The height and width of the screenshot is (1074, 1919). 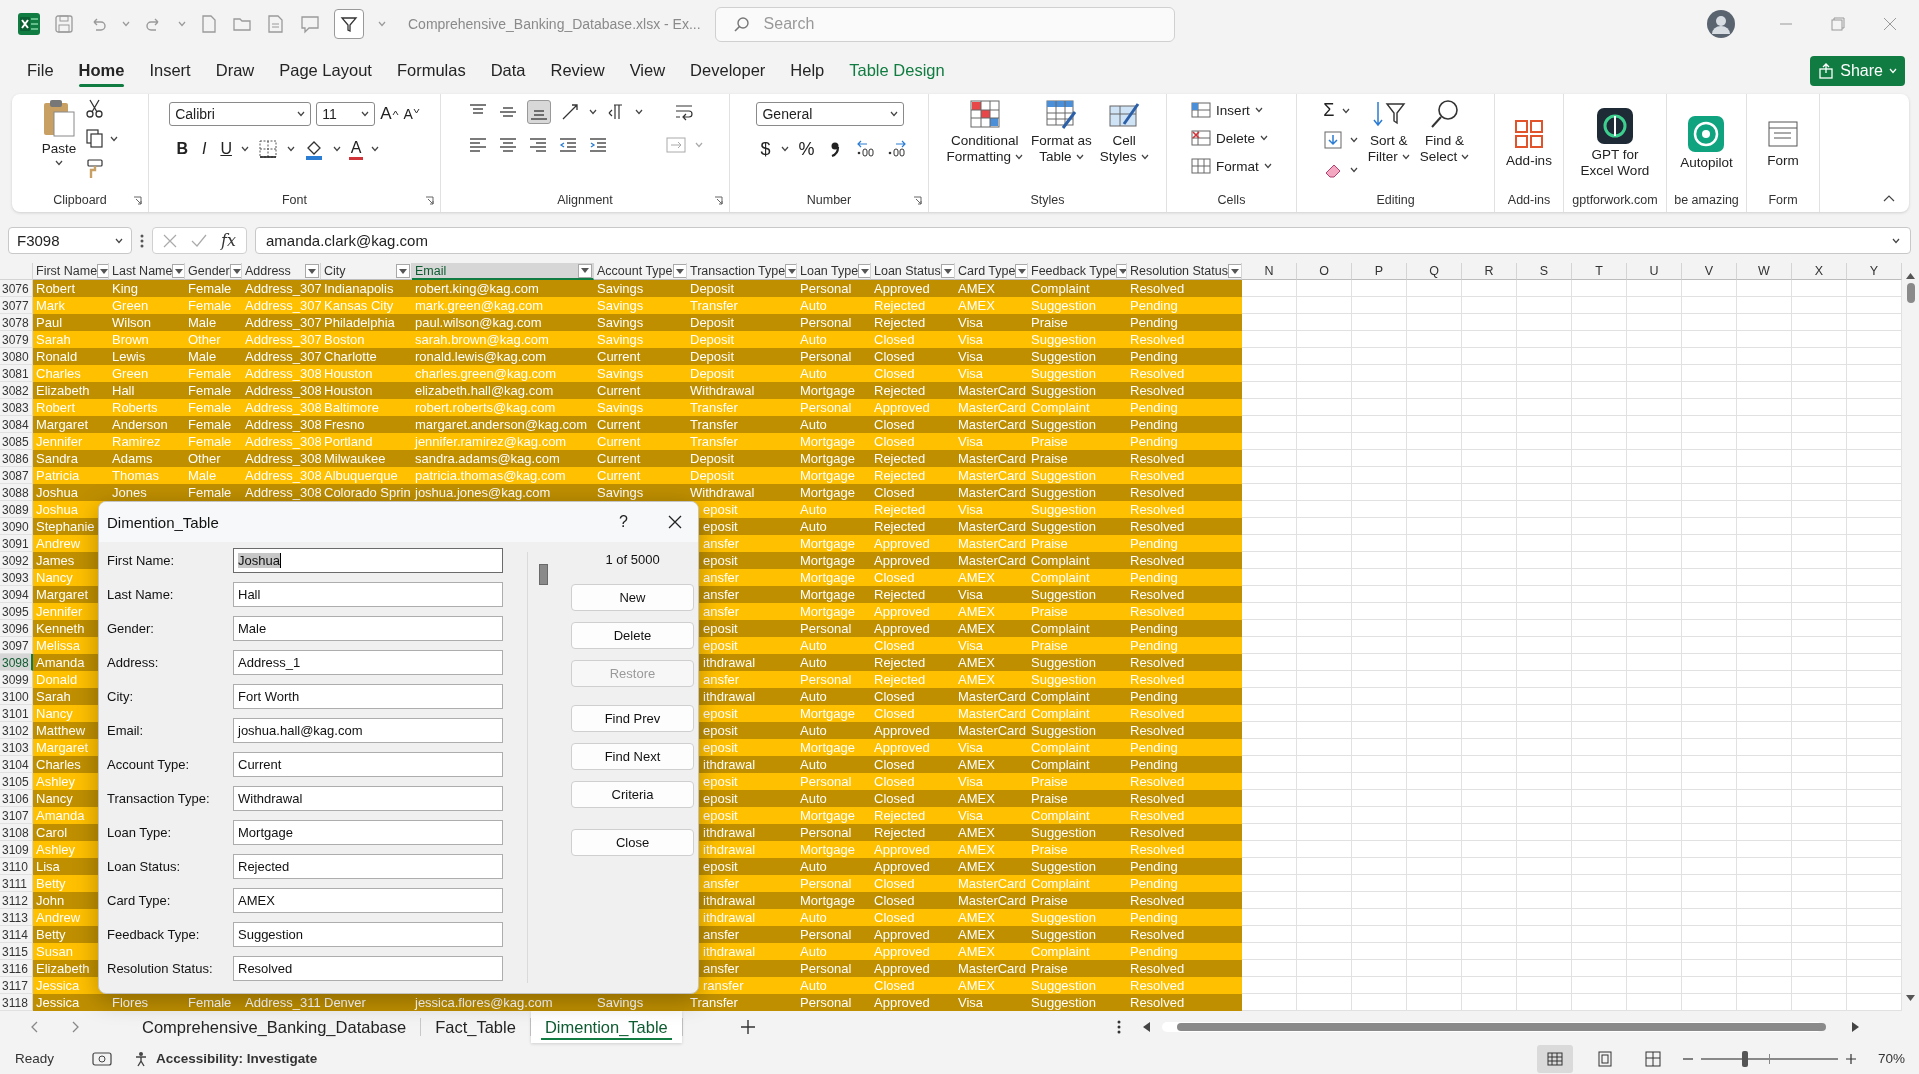 What do you see at coordinates (577, 71) in the screenshot?
I see `menu-tab: Review` at bounding box center [577, 71].